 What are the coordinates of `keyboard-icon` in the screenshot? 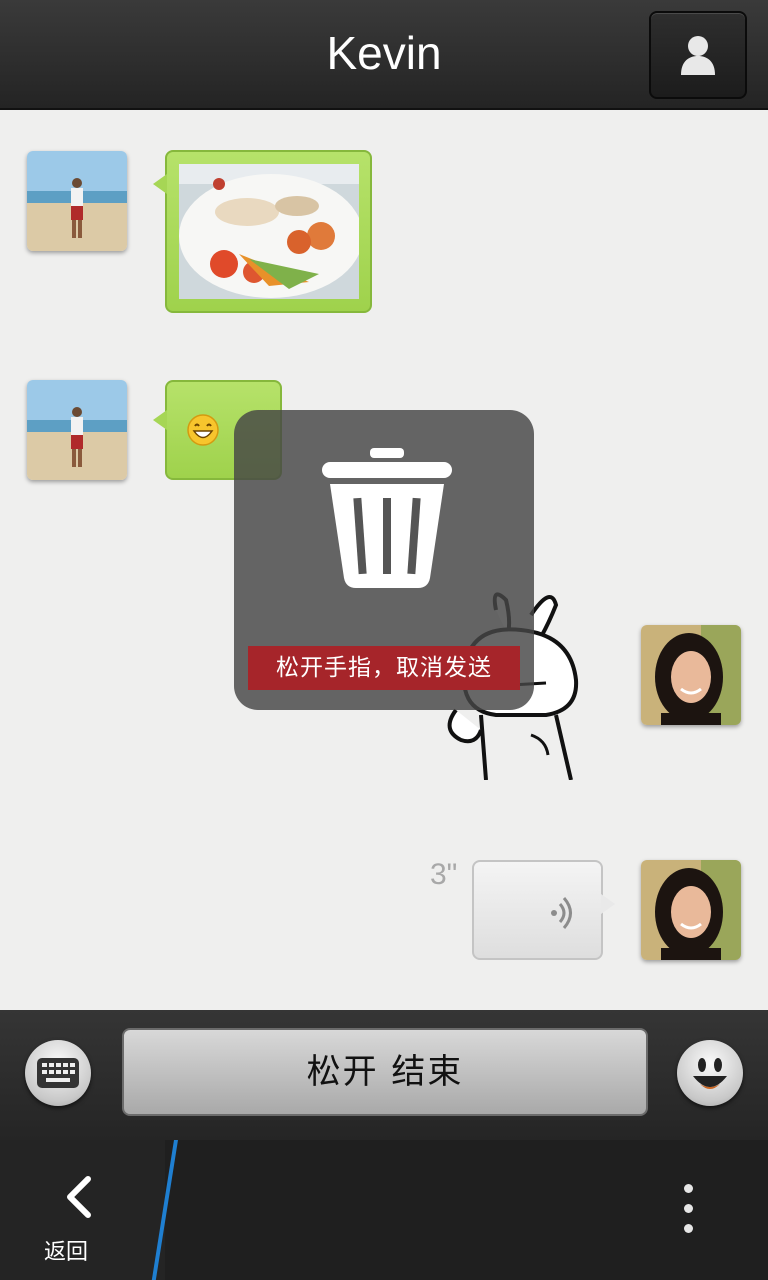 It's located at (58, 1073).